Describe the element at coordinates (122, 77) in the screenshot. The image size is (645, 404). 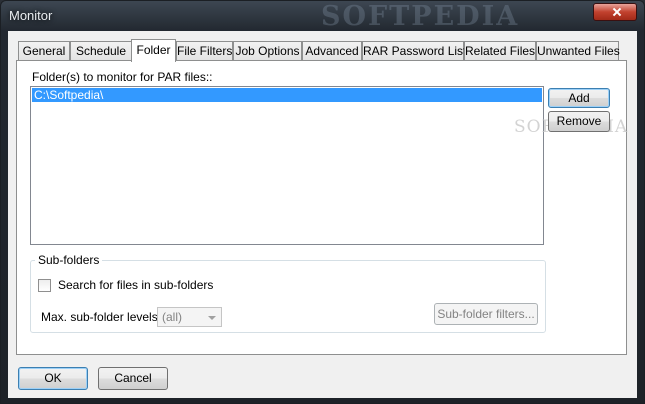
I see `folder-list-label: Folder(s) to monitor for PAR files::` at that location.